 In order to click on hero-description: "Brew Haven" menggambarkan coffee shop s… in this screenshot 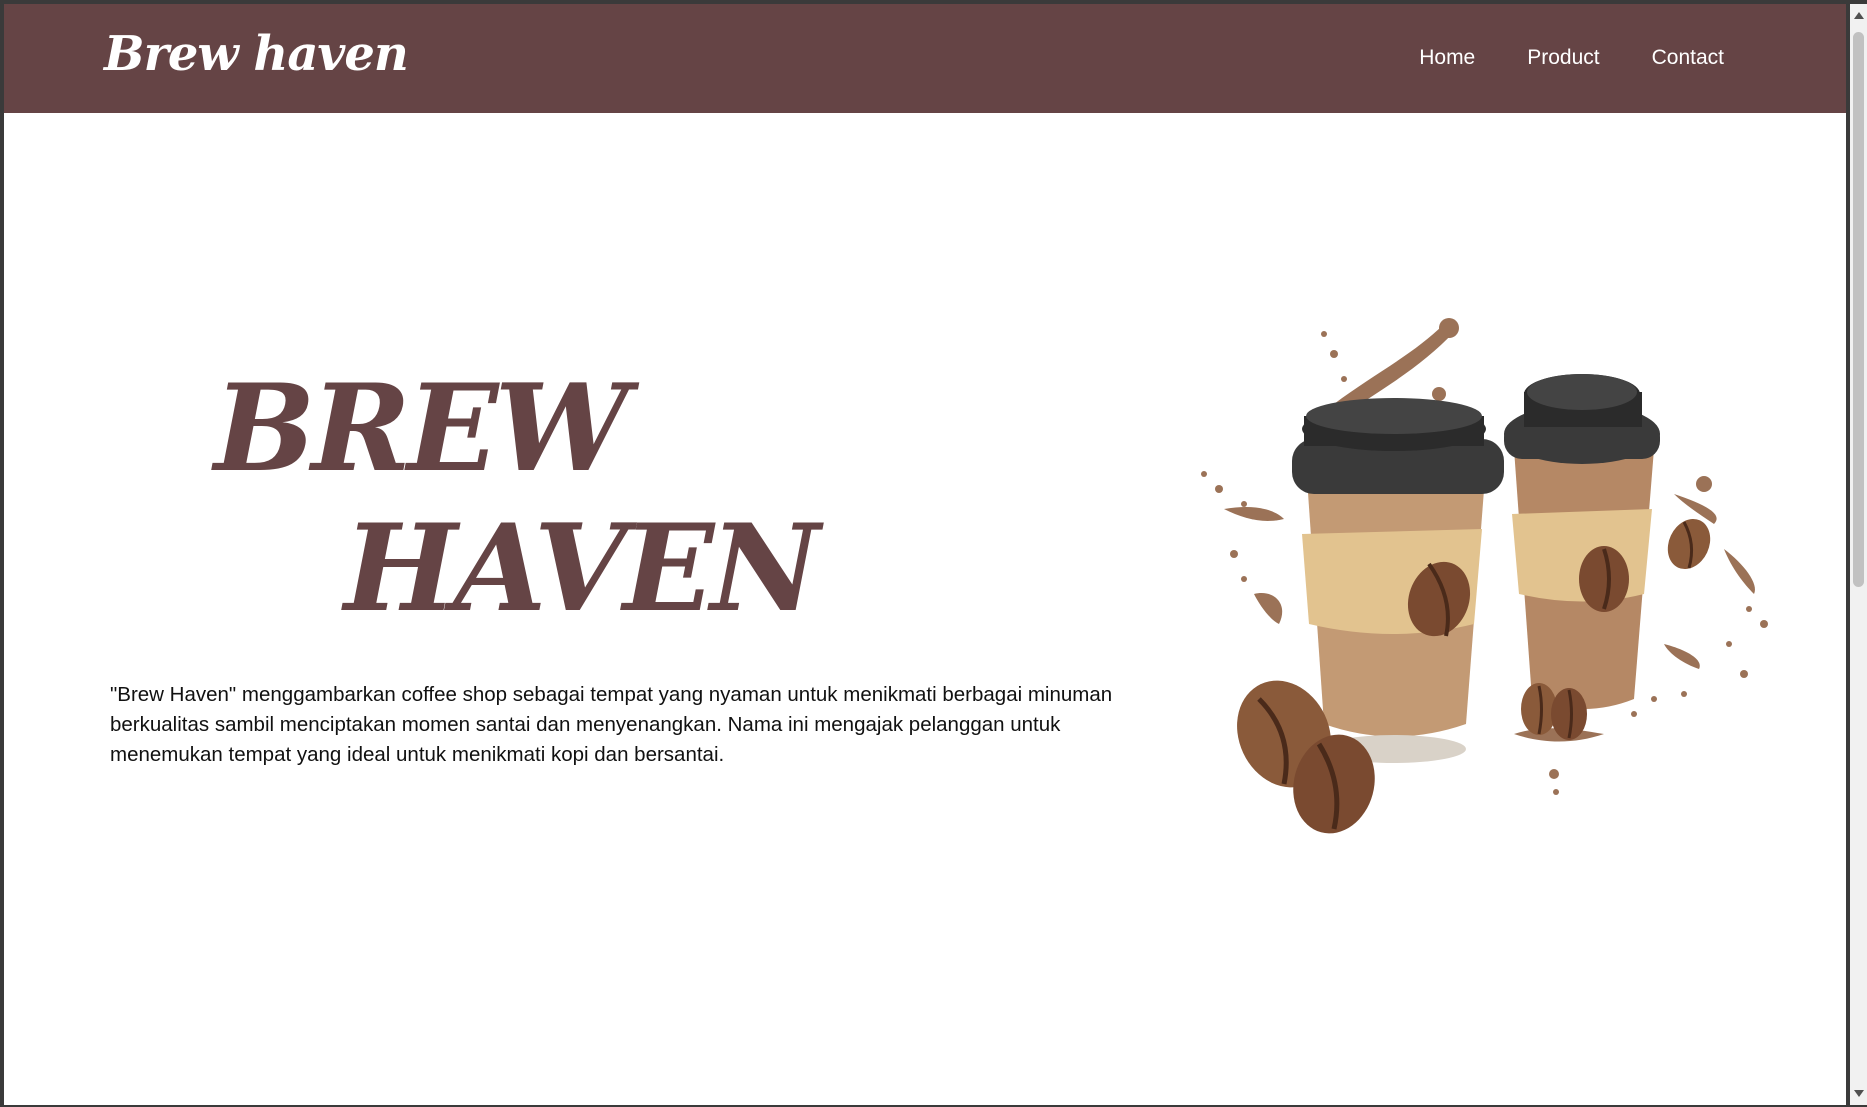, I will do `click(611, 724)`.